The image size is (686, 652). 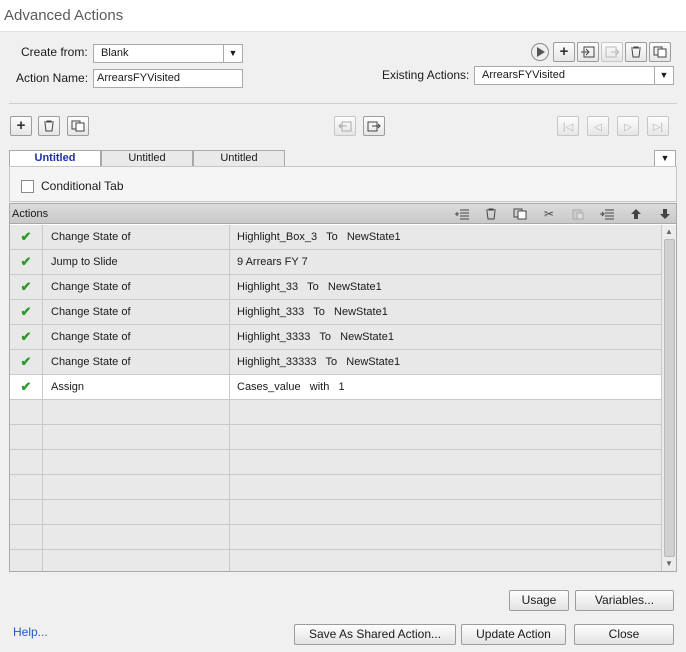 What do you see at coordinates (568, 126) in the screenshot?
I see `first-decision-button: |◁` at bounding box center [568, 126].